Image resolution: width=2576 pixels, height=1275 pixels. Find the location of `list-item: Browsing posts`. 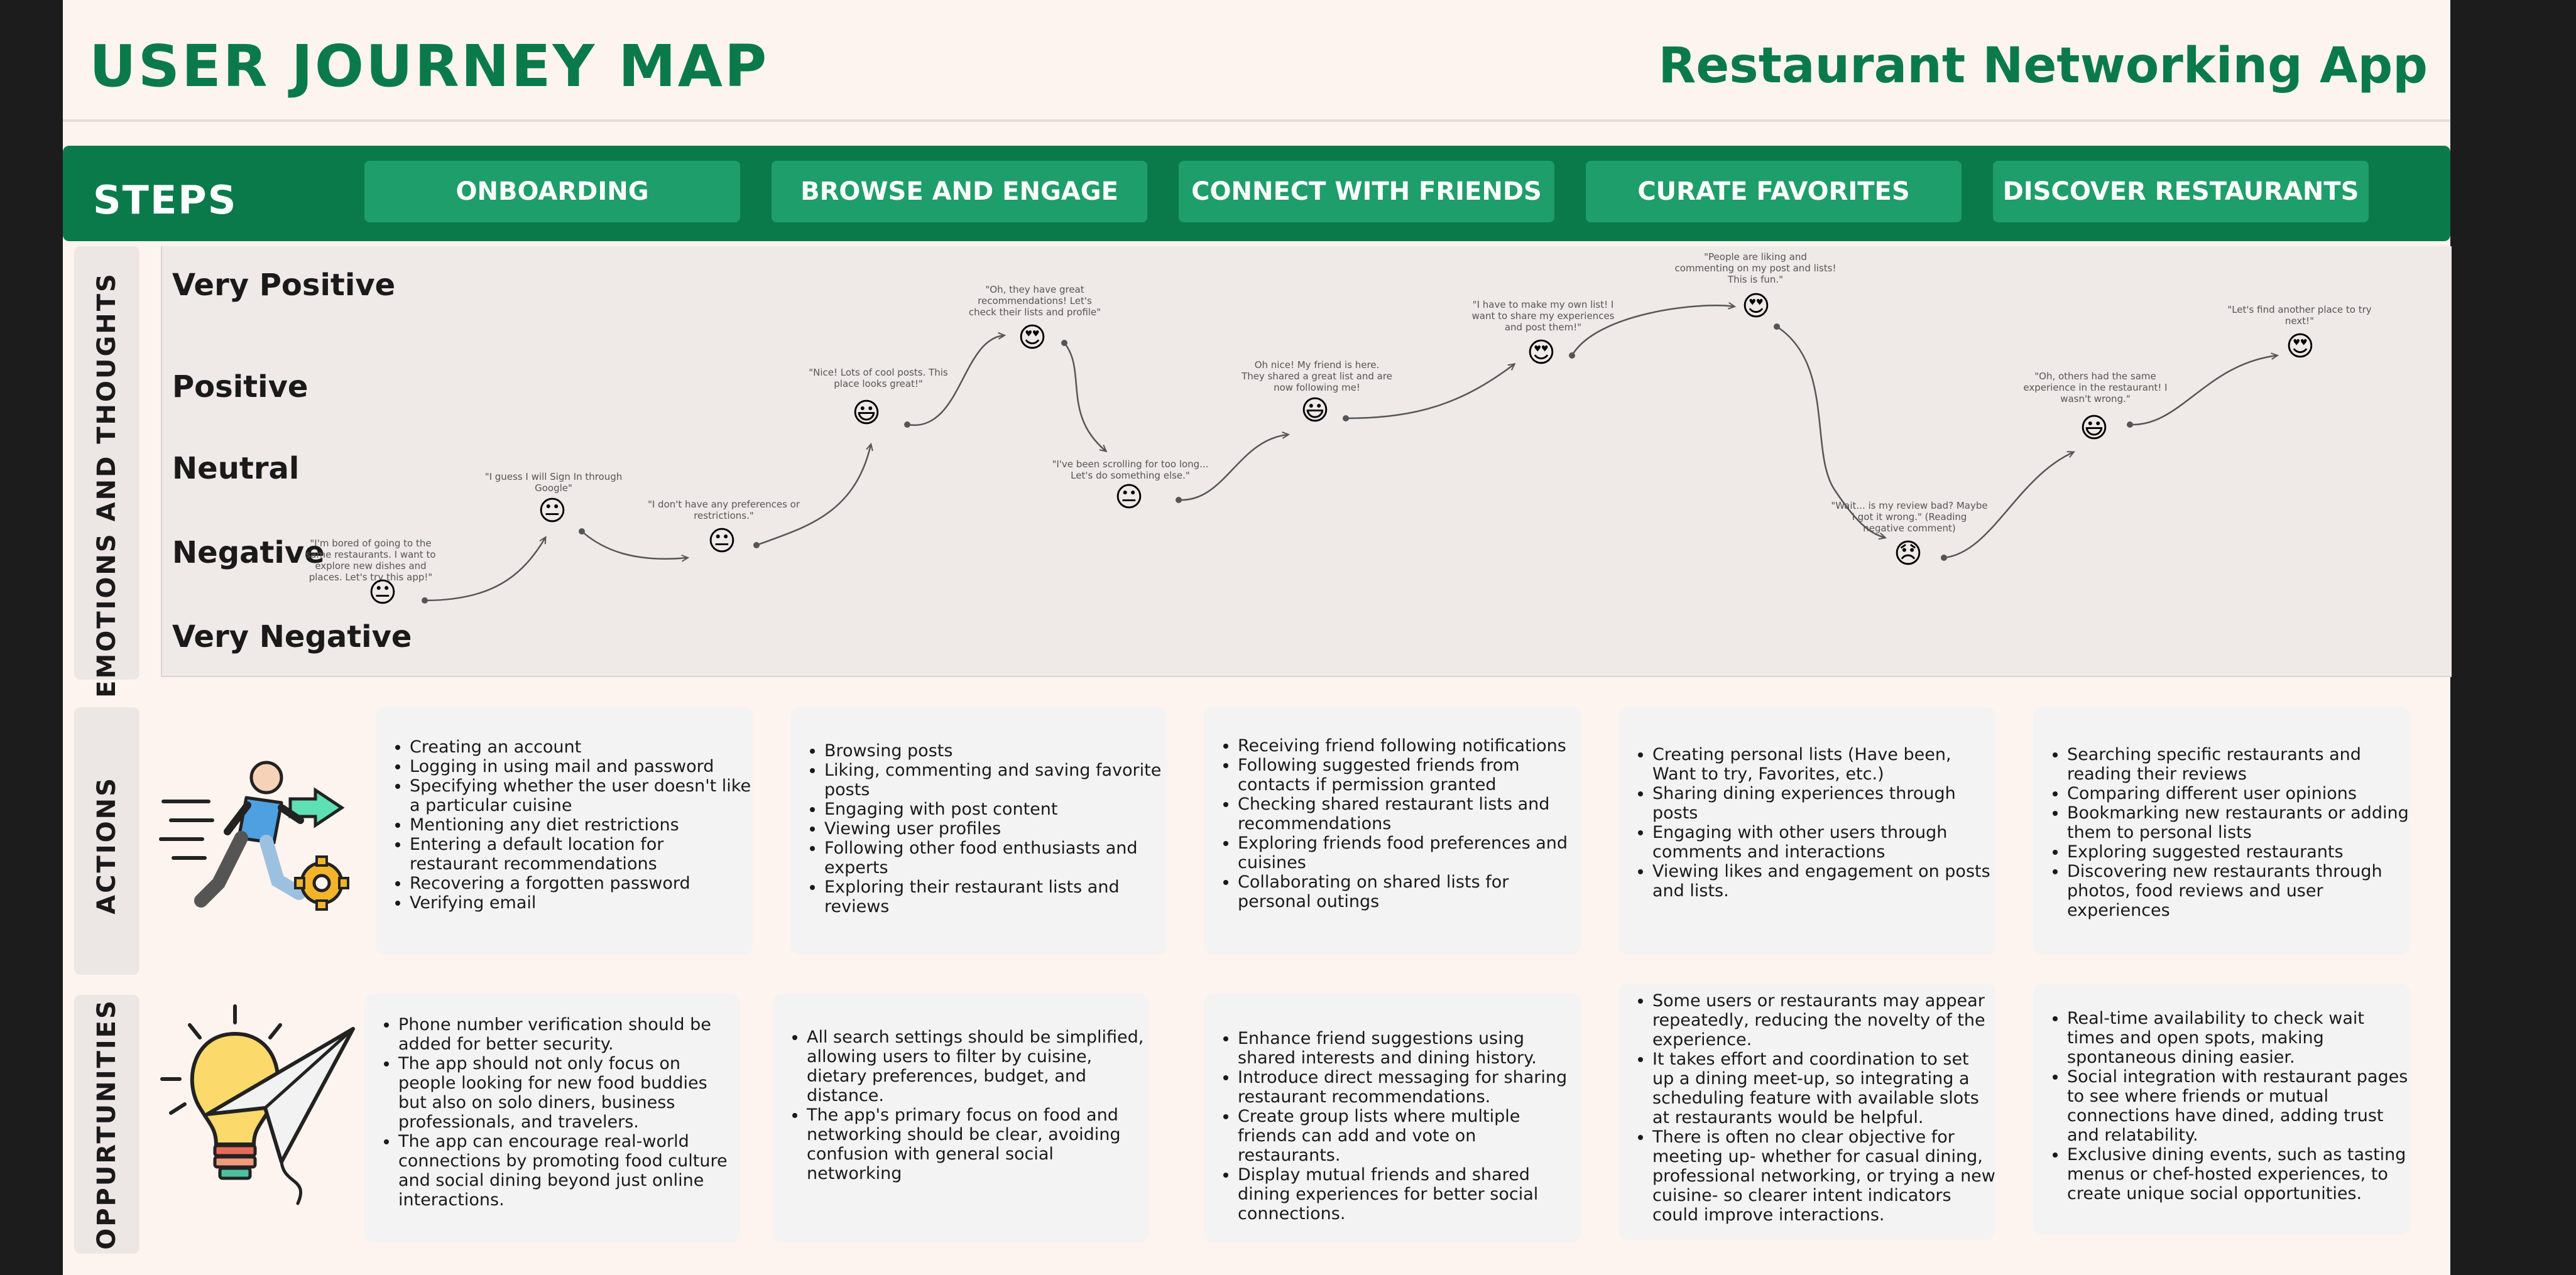

list-item: Browsing posts is located at coordinates (995, 751).